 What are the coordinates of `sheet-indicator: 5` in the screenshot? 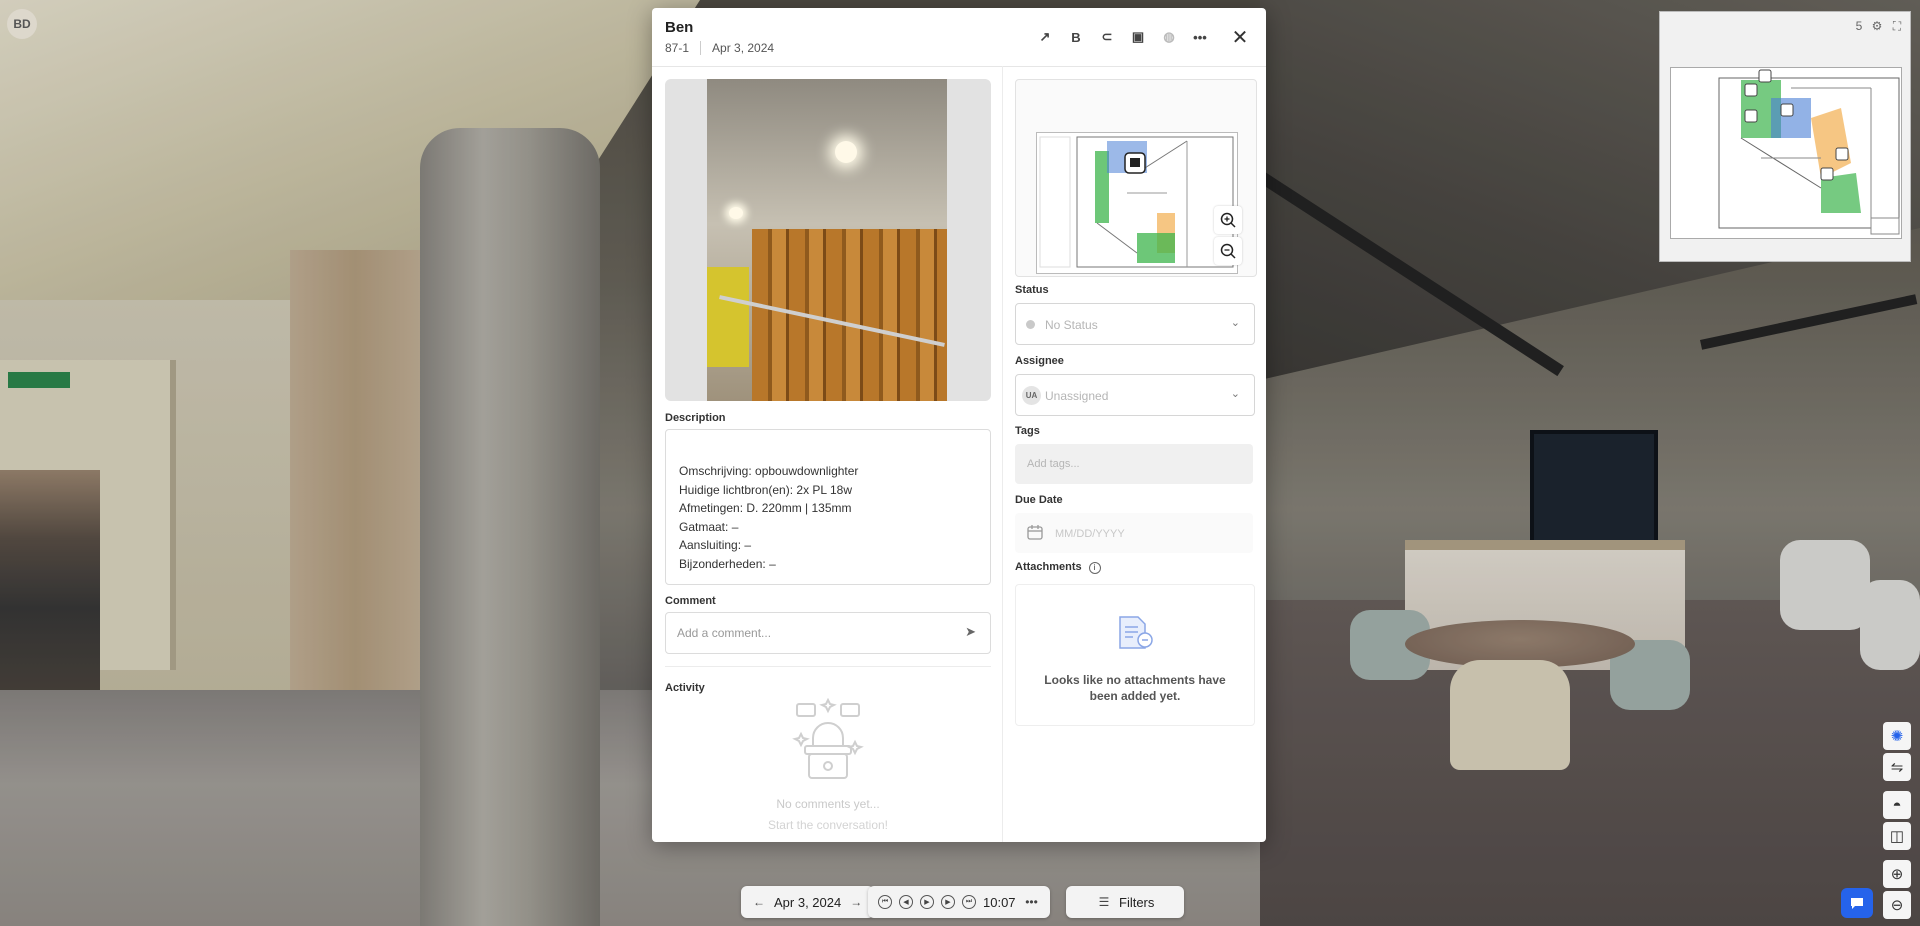 It's located at (1859, 26).